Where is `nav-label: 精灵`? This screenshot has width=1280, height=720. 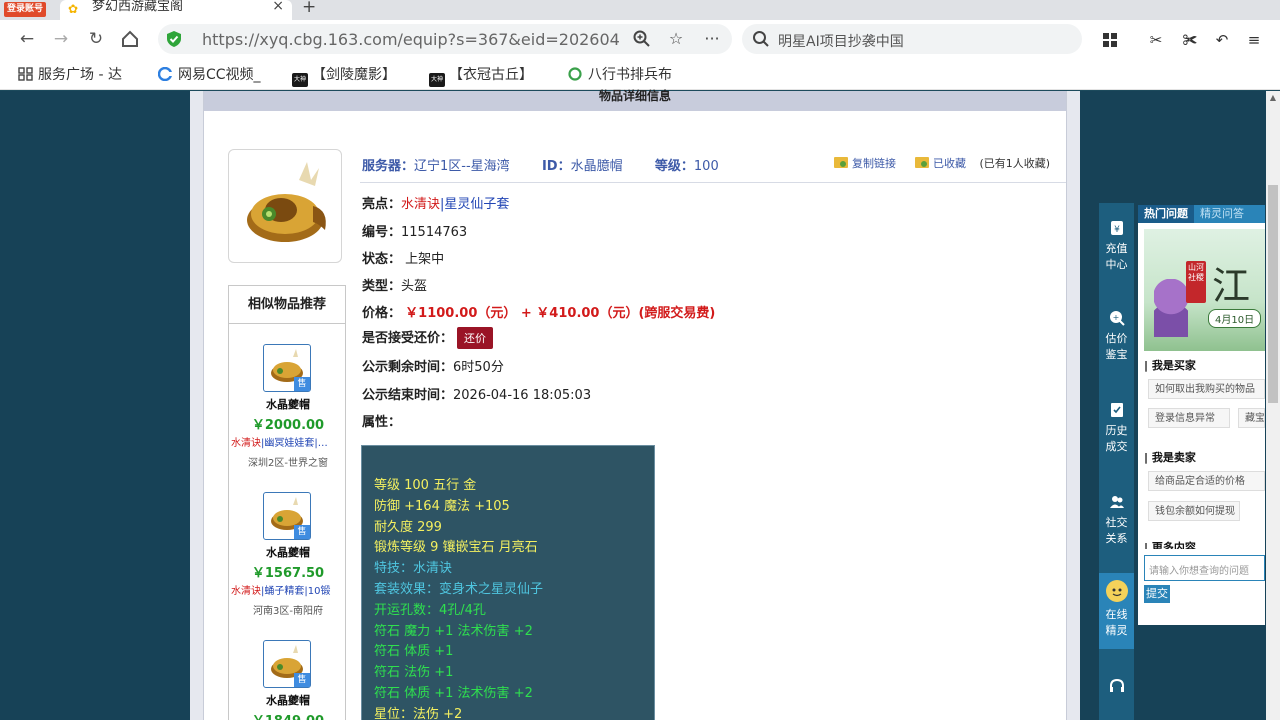 nav-label: 精灵 is located at coordinates (1116, 630).